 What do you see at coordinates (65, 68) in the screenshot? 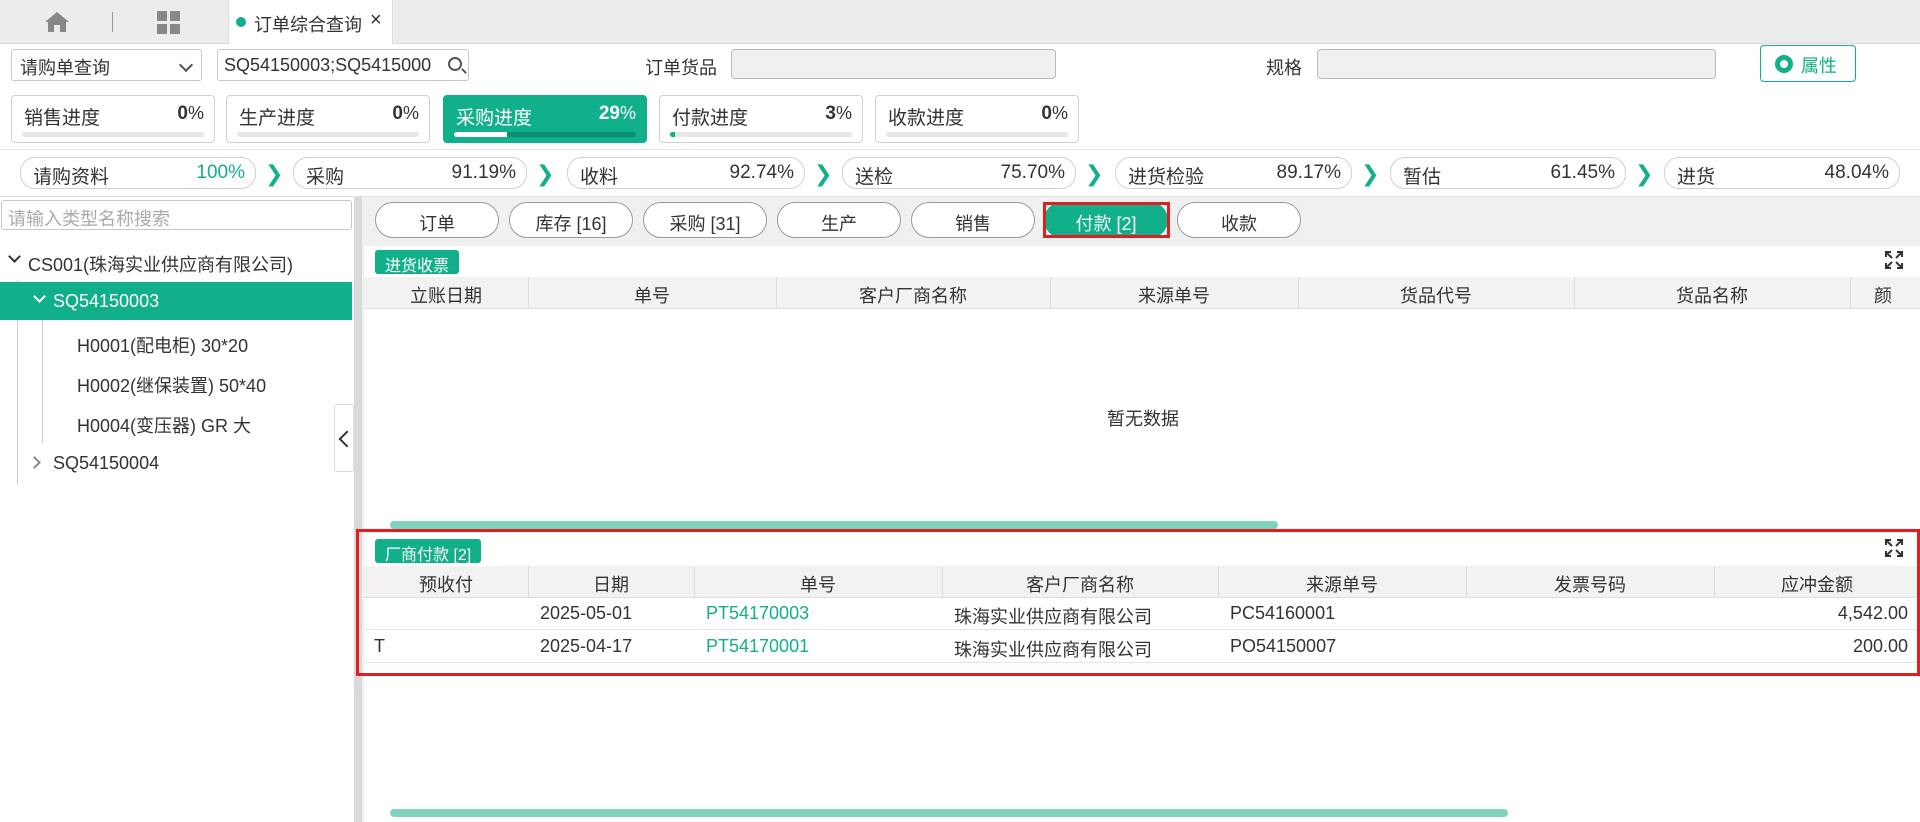
I see `query-type-value: 请购单查询` at bounding box center [65, 68].